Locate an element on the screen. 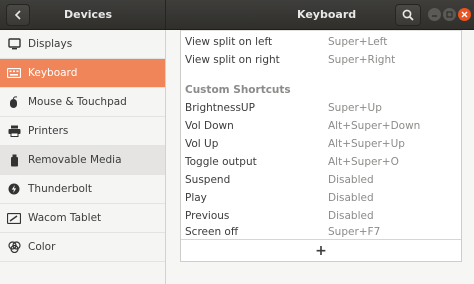 The width and height of the screenshot is (474, 284). shortcut-row: Suspend Disabled is located at coordinates (321, 180).